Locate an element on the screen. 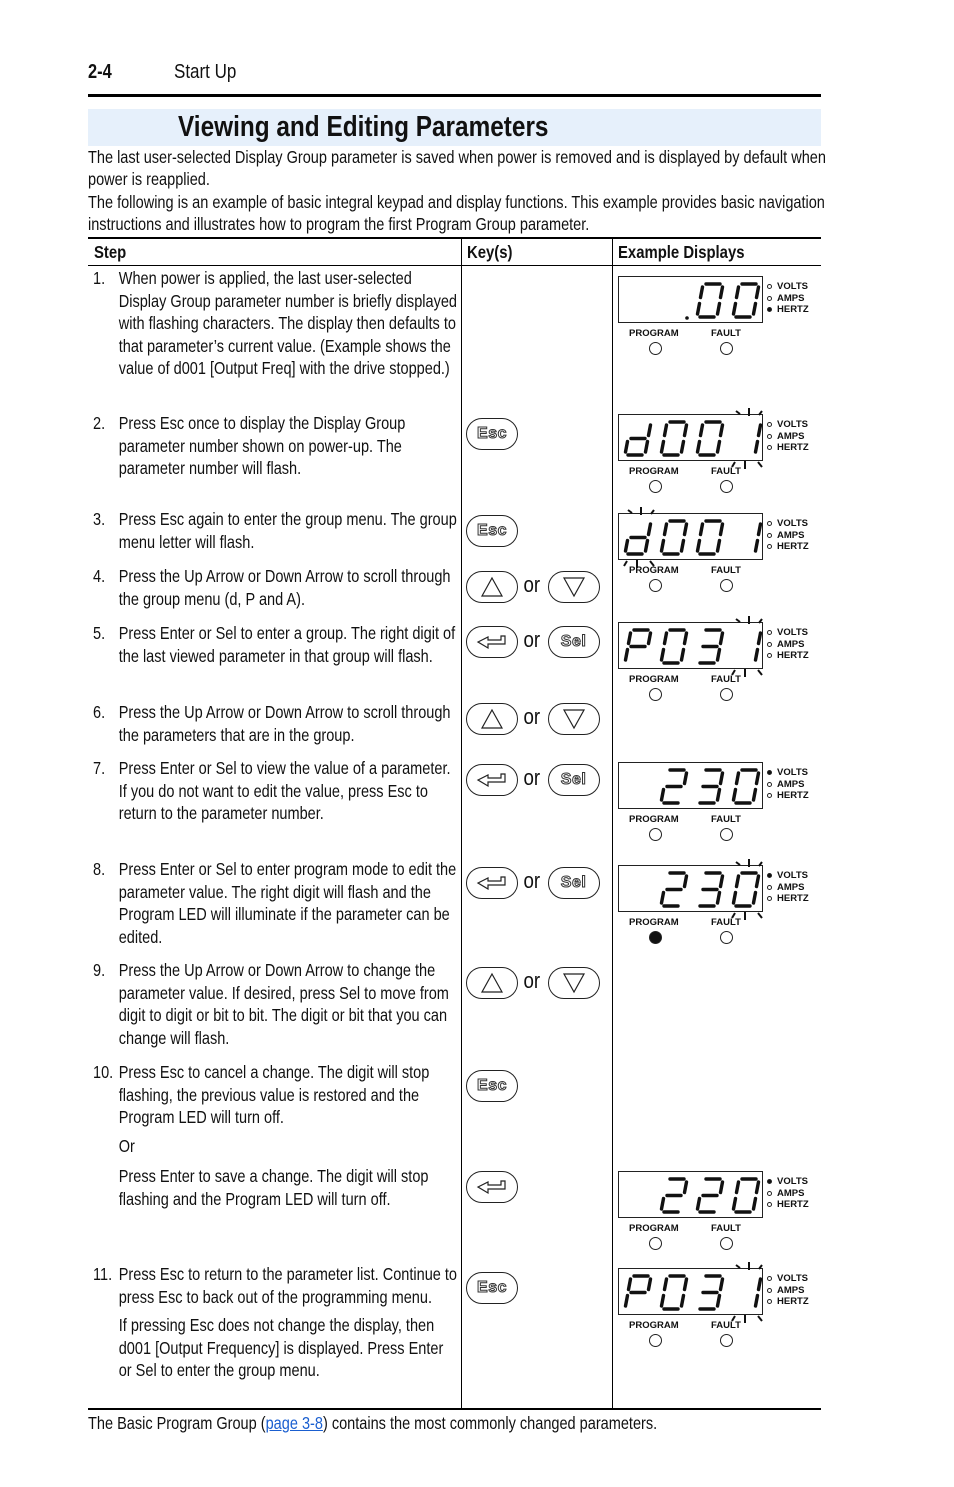 The height and width of the screenshot is (1487, 954). key-group: or Sel is located at coordinates (533, 883).